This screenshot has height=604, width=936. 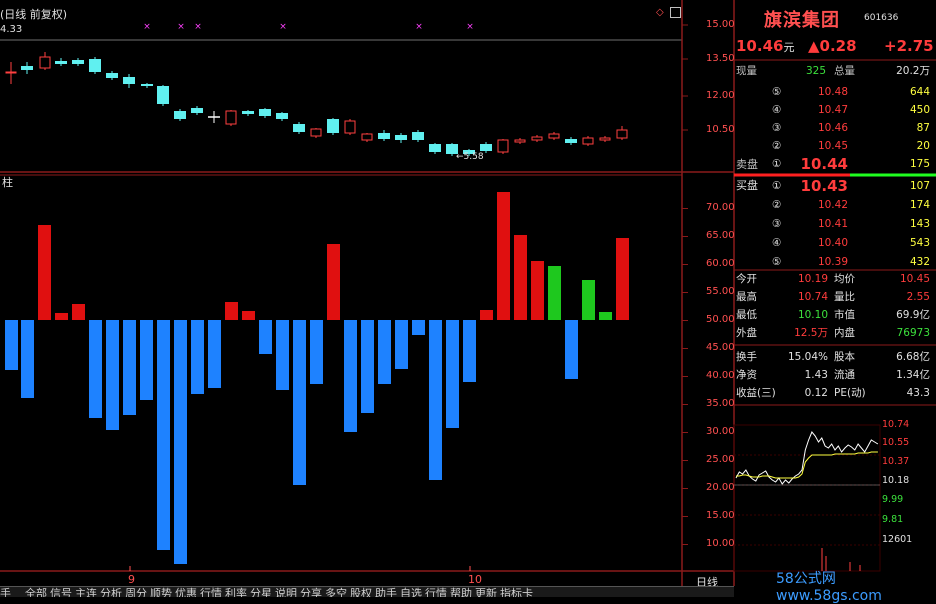 What do you see at coordinates (913, 333) in the screenshot?
I see `stat-value: 76973` at bounding box center [913, 333].